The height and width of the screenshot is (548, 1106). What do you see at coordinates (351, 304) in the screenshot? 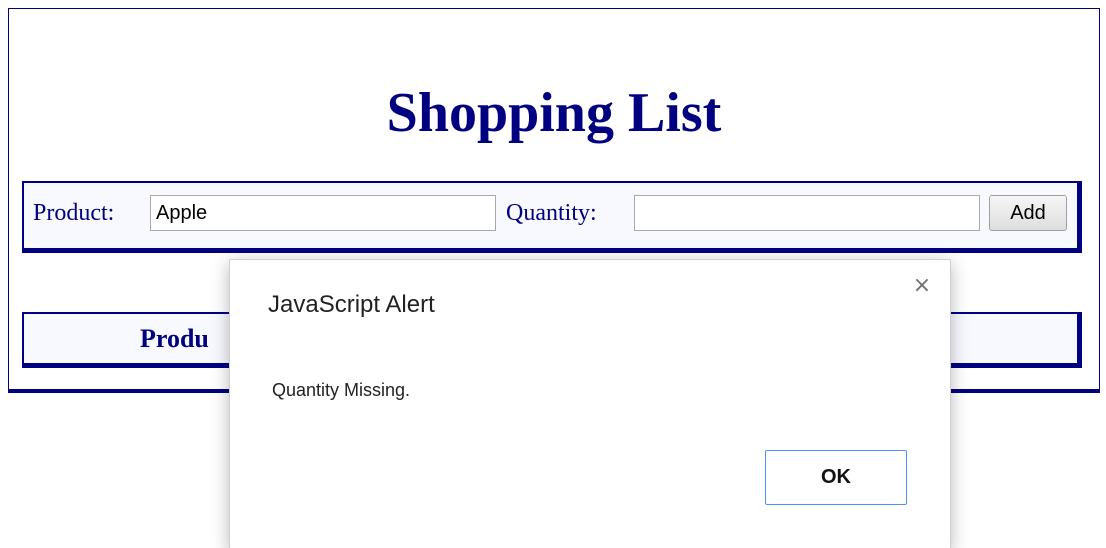
I see `alert-title: JavaScript Alert` at bounding box center [351, 304].